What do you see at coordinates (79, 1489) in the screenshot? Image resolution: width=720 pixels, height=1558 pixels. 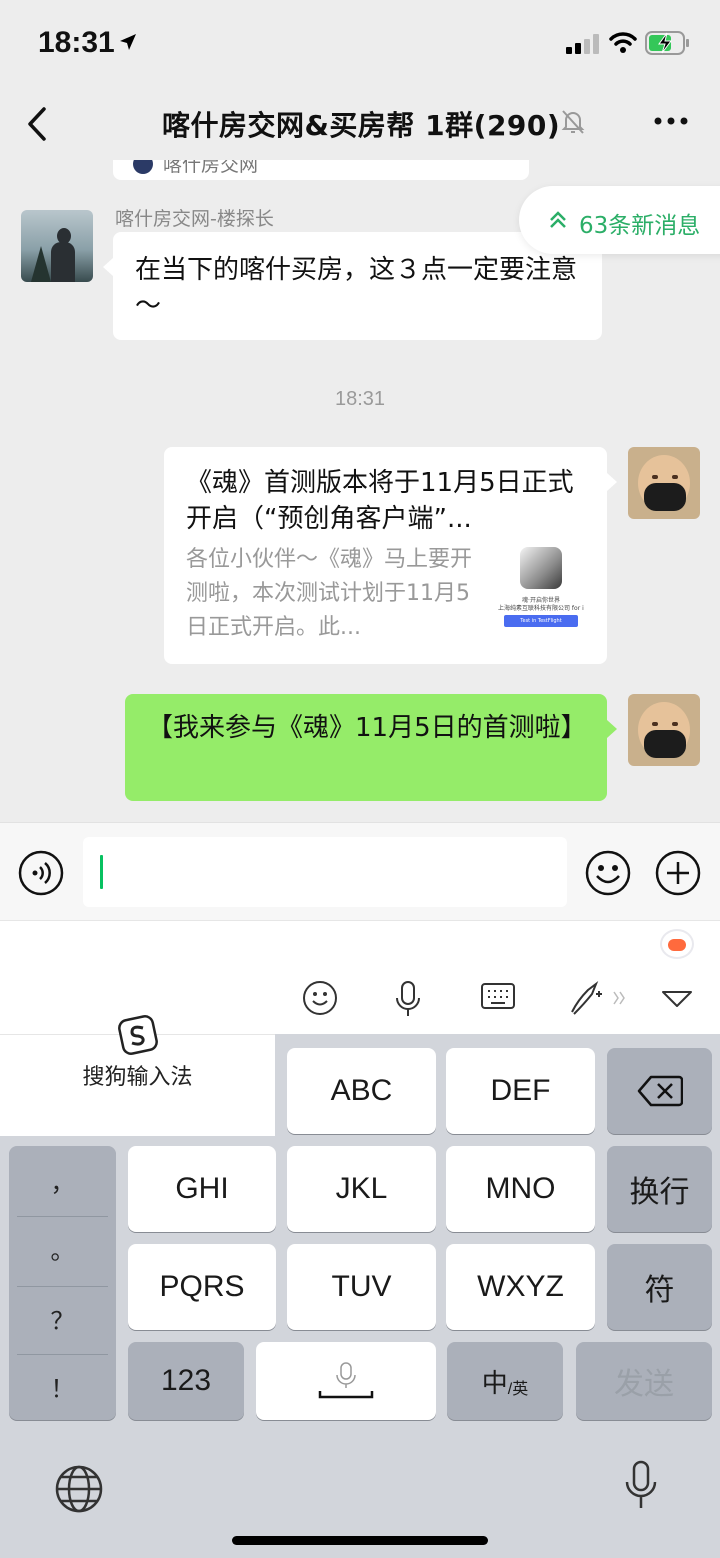 I see `globe-icon` at bounding box center [79, 1489].